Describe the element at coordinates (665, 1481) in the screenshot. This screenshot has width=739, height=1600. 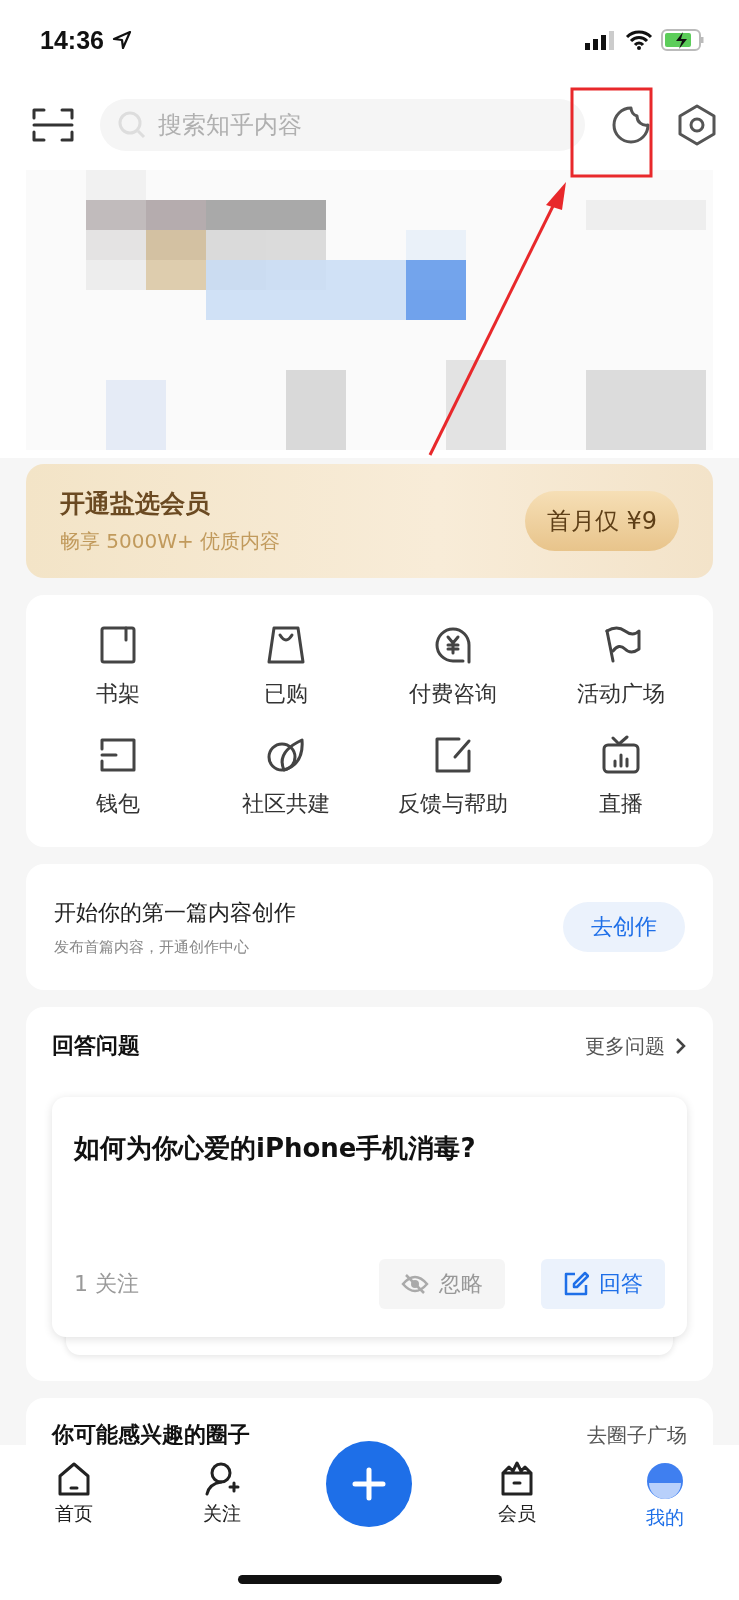
I see `avatar-icon` at that location.